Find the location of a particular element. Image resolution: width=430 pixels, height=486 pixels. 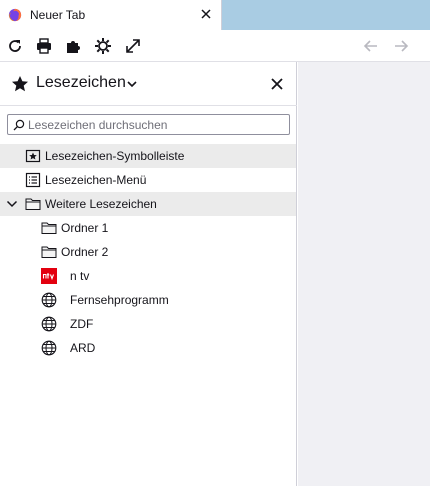

ntv-favicon is located at coordinates (49, 276).